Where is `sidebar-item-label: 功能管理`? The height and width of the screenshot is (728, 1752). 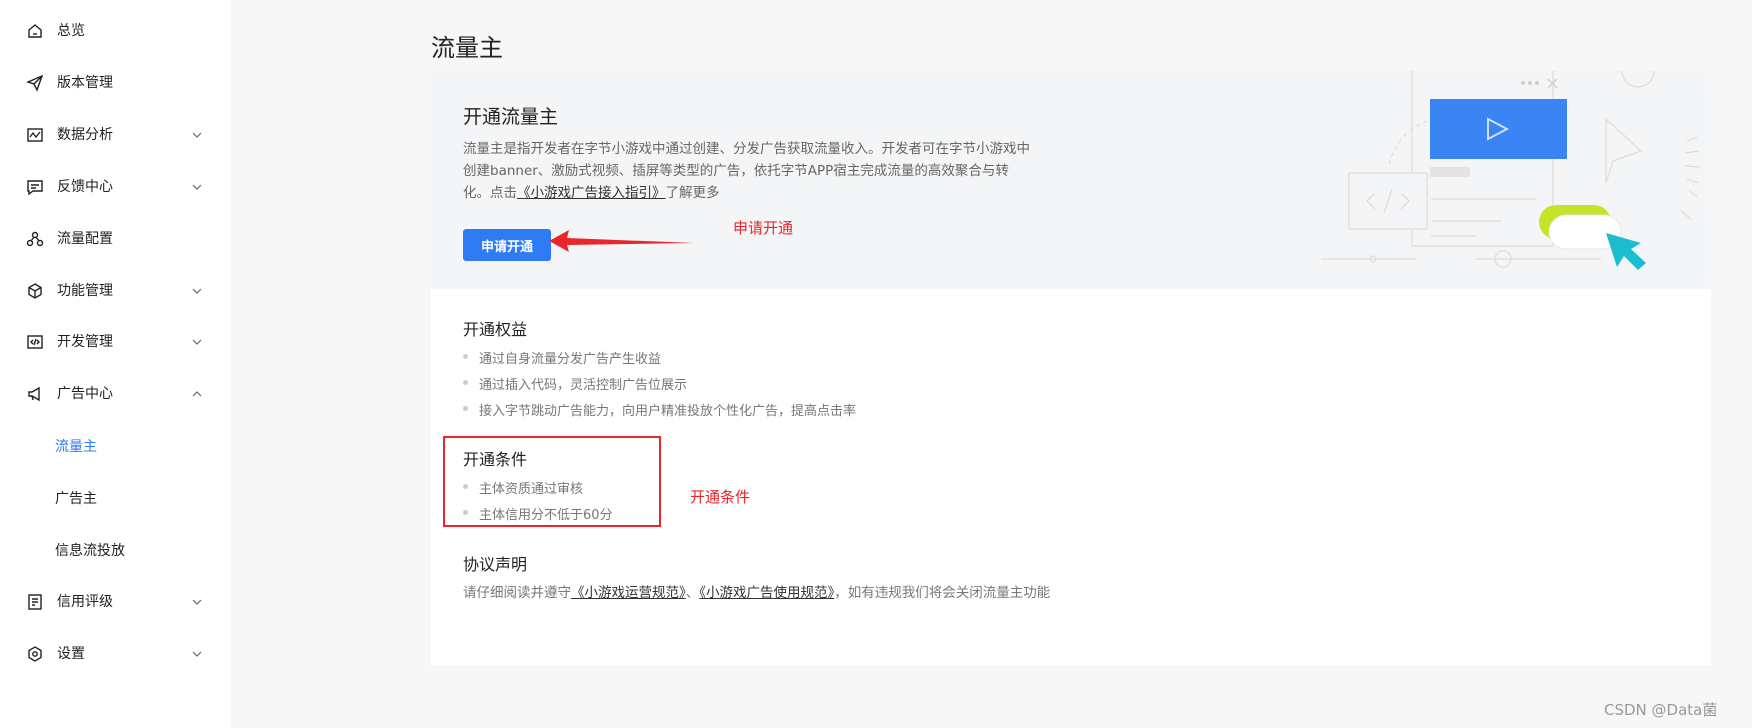
sidebar-item-label: 功能管理 is located at coordinates (85, 291).